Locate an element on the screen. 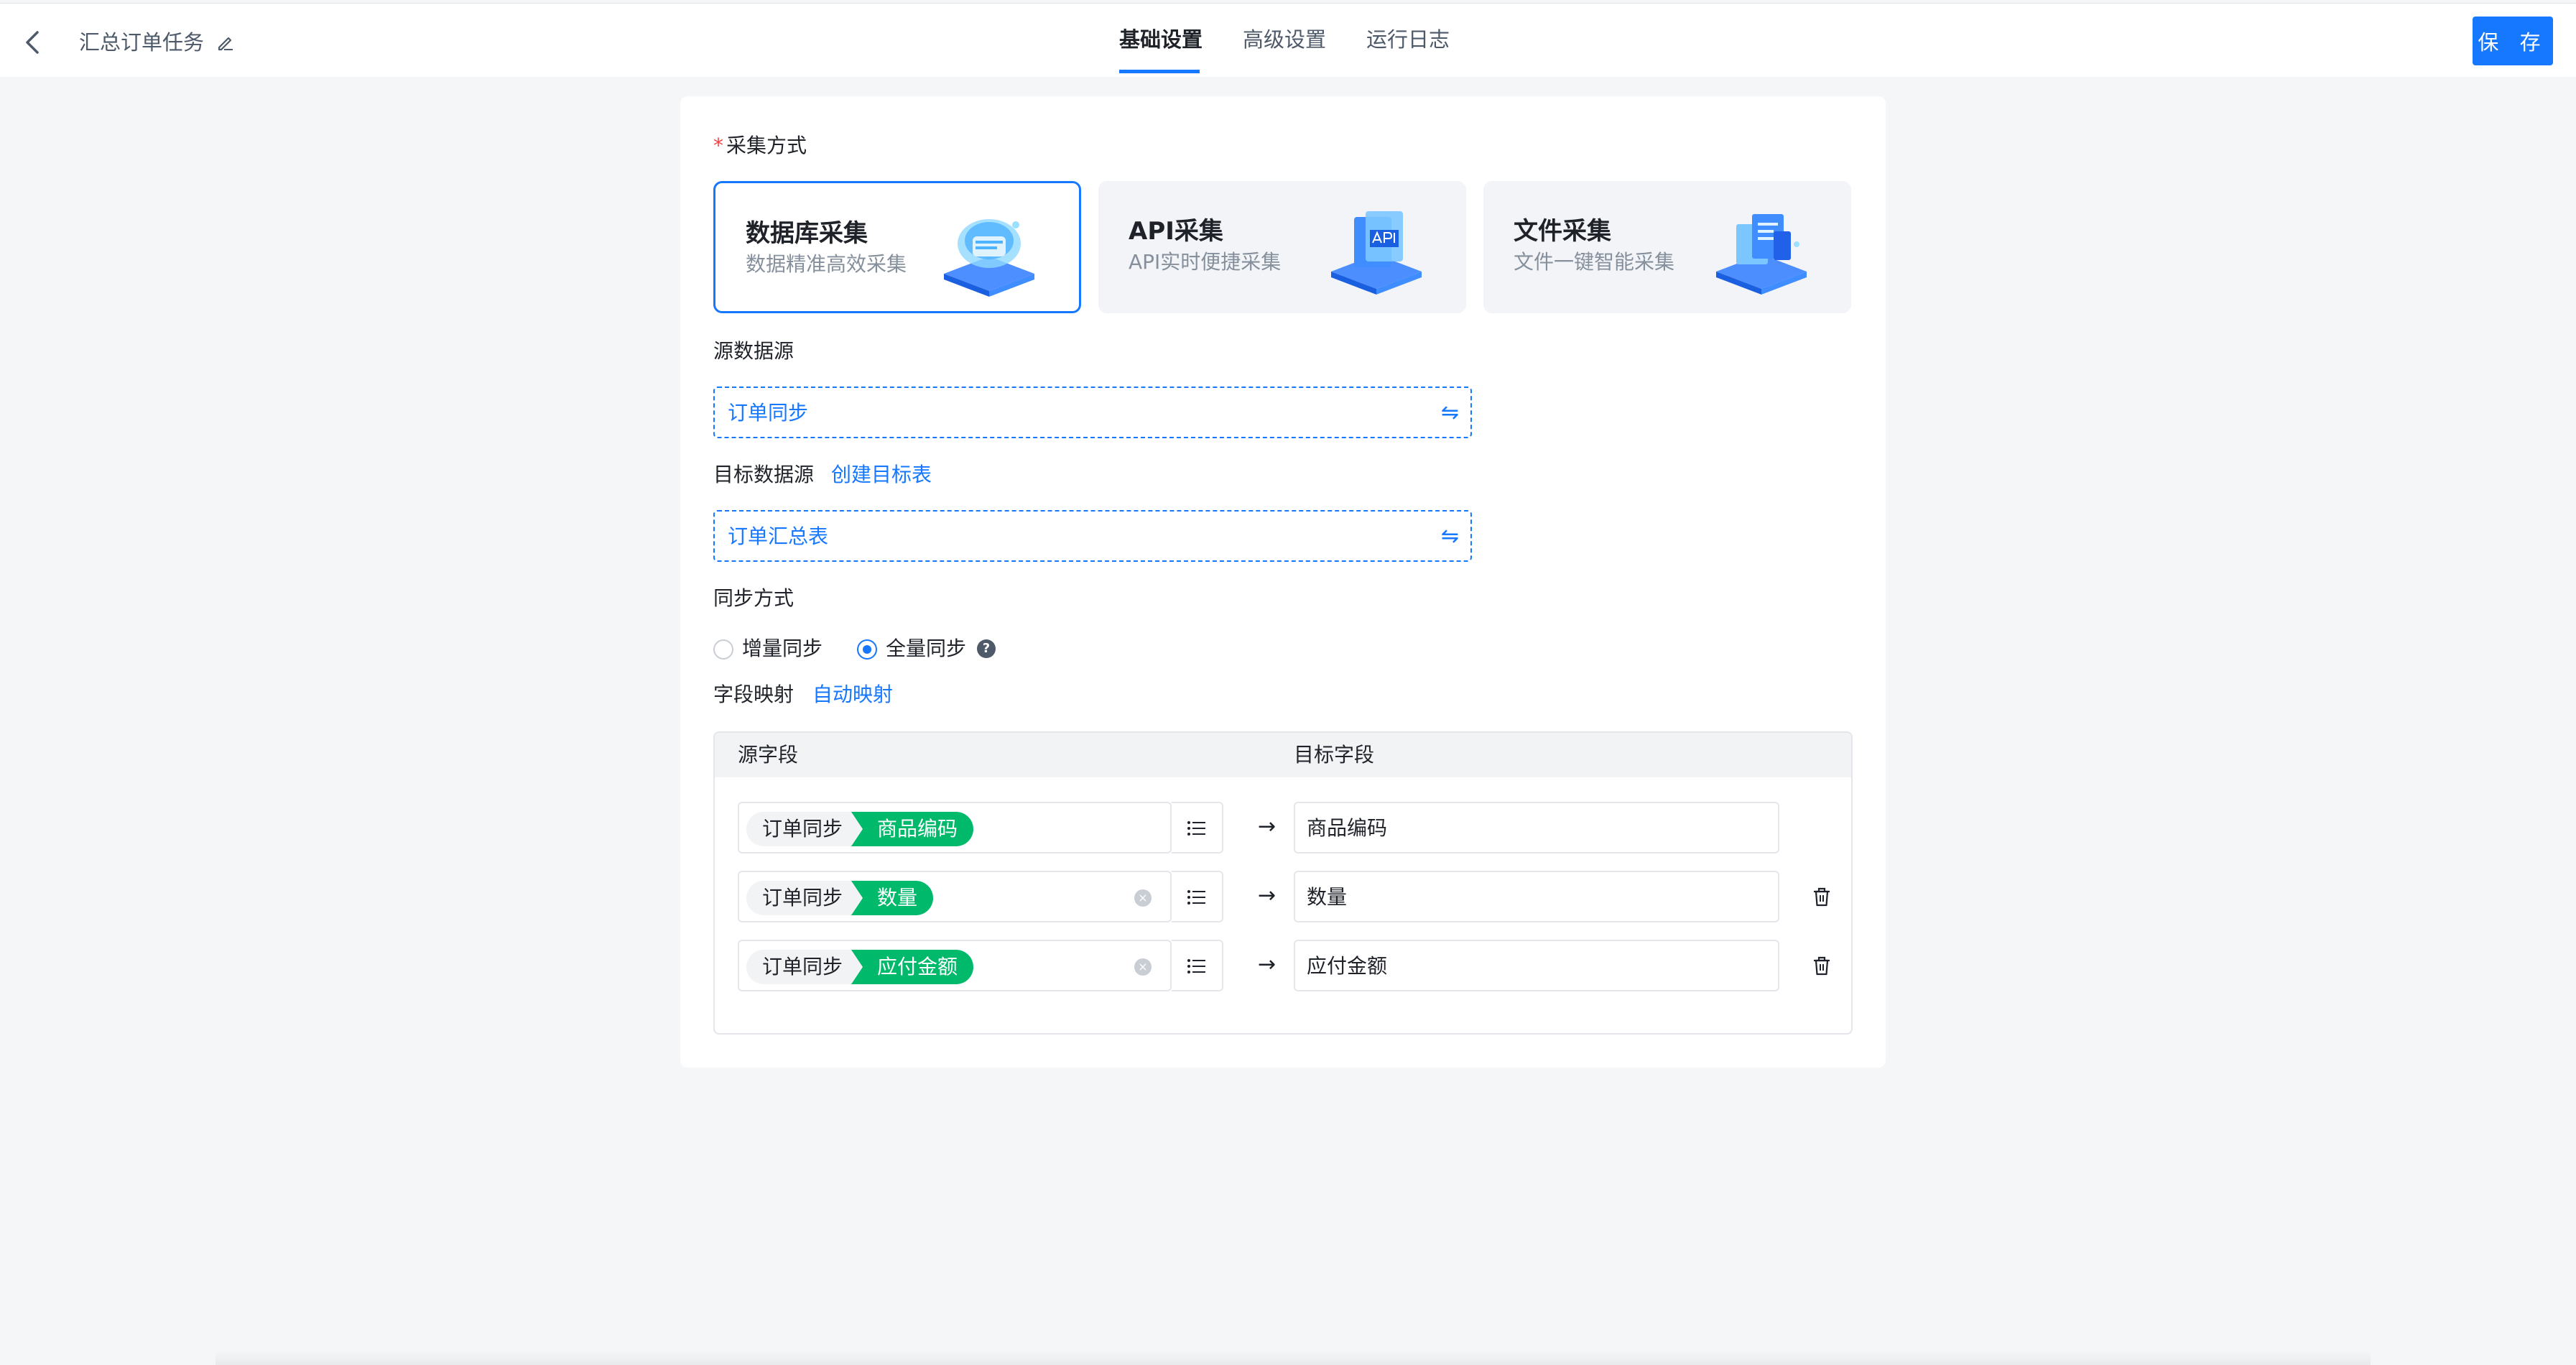 The image size is (2576, 1365). edit-icon is located at coordinates (226, 42).